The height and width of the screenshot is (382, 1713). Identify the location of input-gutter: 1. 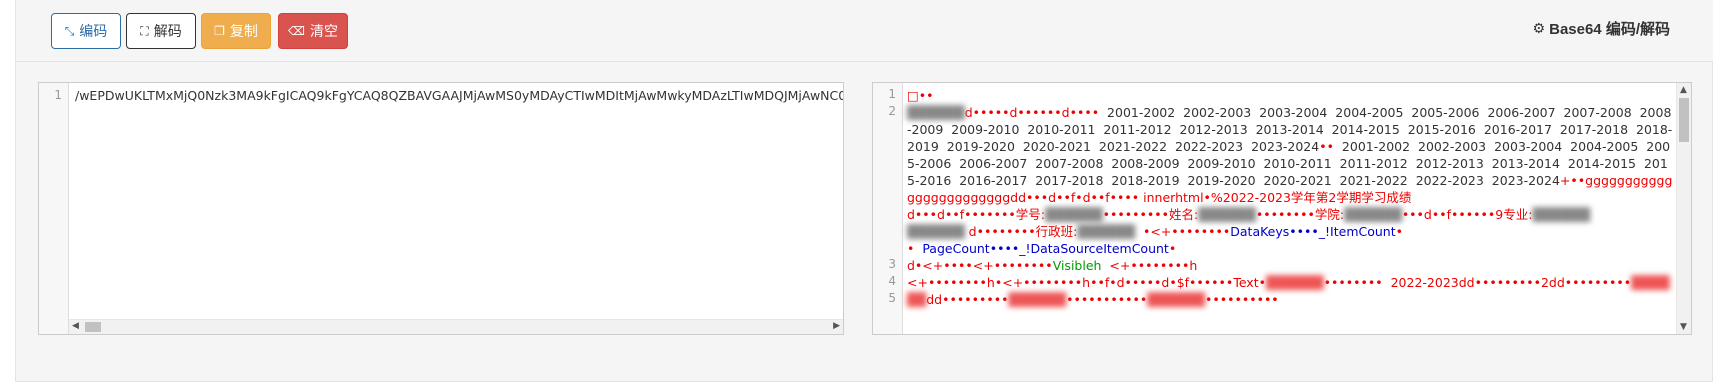
(54, 208).